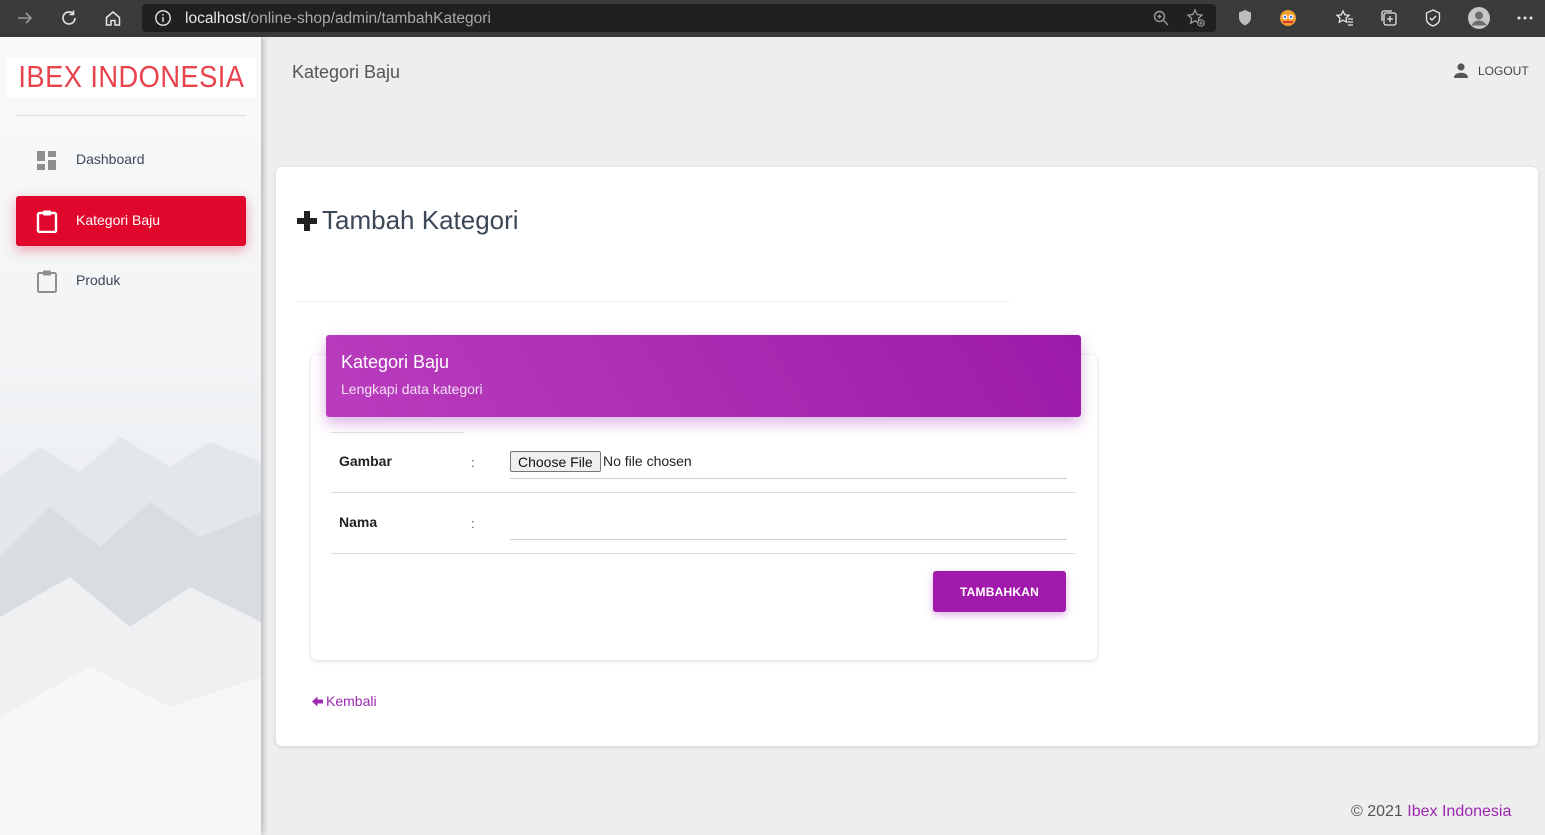 This screenshot has height=835, width=1545. Describe the element at coordinates (317, 701) in the screenshot. I see `arrow-left-icon` at that location.